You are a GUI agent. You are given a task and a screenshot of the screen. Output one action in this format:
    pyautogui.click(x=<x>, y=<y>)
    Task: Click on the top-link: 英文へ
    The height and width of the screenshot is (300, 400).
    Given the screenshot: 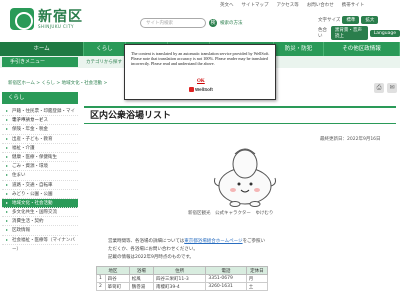 What is the action you would take?
    pyautogui.click(x=227, y=5)
    